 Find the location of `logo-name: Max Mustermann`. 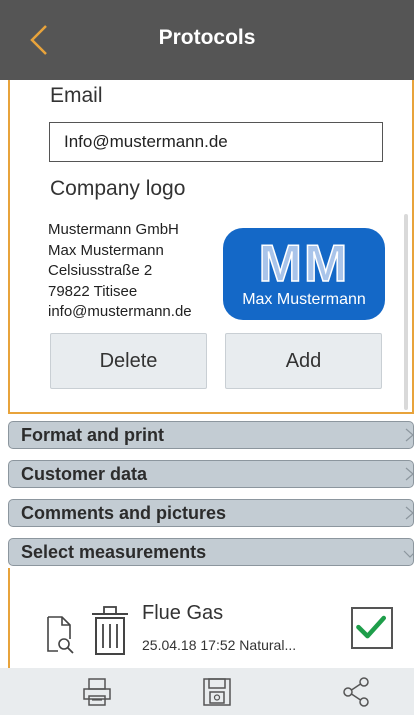

logo-name: Max Mustermann is located at coordinates (304, 299).